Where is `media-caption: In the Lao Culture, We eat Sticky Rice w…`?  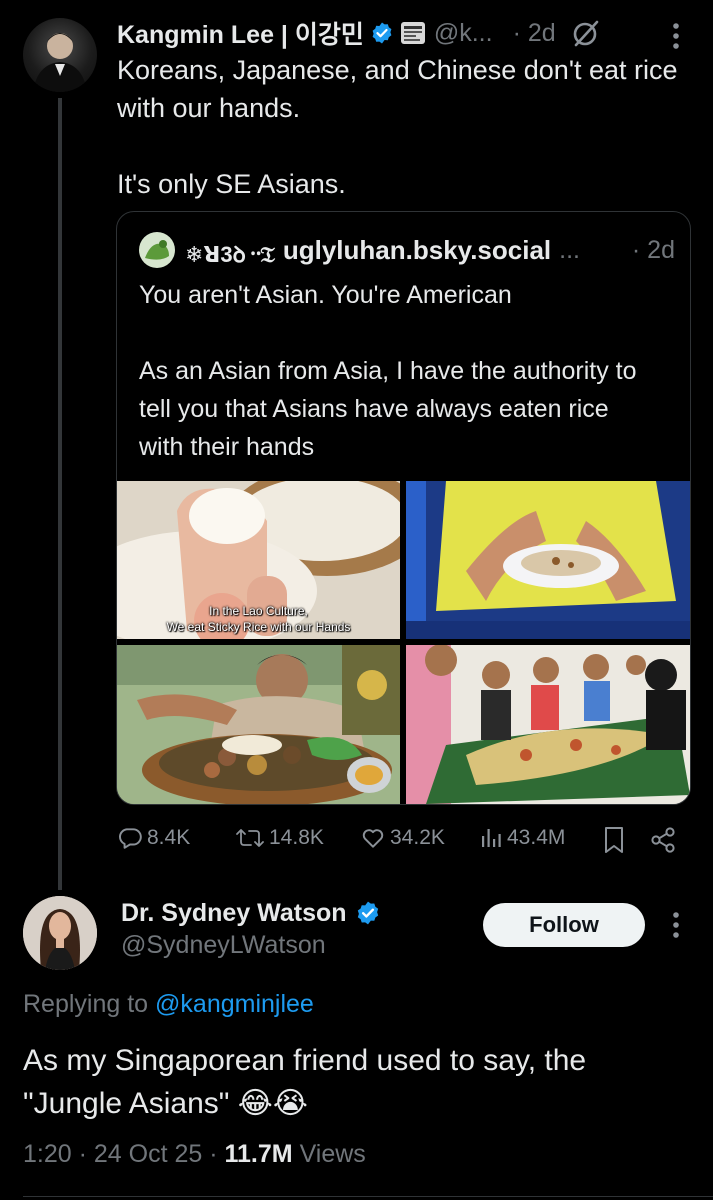
media-caption: In the Lao Culture, We eat Sticky Rice w… is located at coordinates (258, 619).